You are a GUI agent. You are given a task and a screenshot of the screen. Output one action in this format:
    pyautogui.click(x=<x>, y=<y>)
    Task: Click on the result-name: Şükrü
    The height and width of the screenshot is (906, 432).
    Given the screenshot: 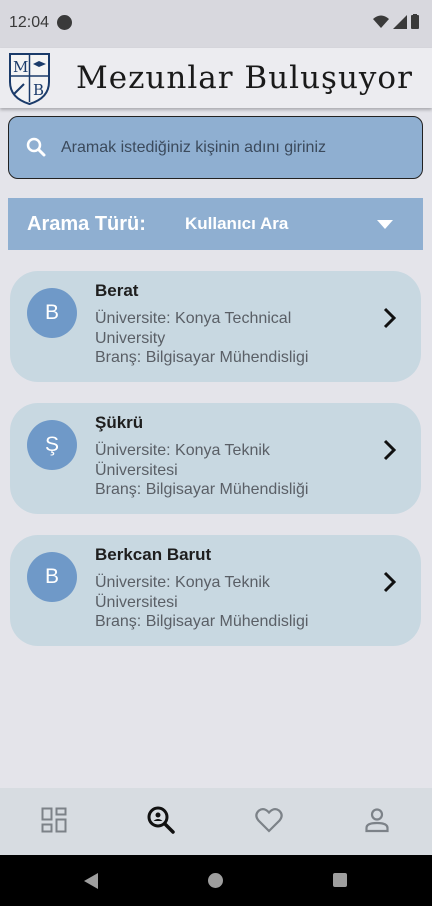 What is the action you would take?
    pyautogui.click(x=119, y=422)
    